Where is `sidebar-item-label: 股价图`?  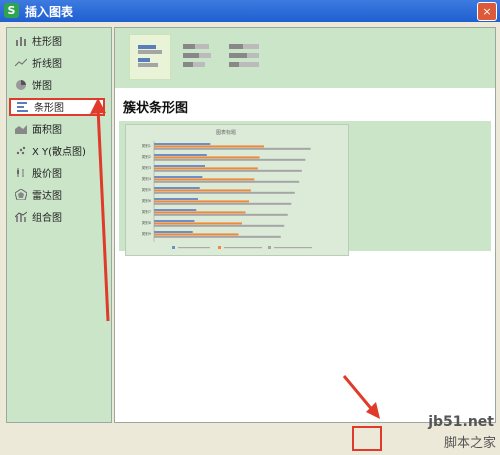
sidebar-item-label: 股价图 is located at coordinates (47, 174).